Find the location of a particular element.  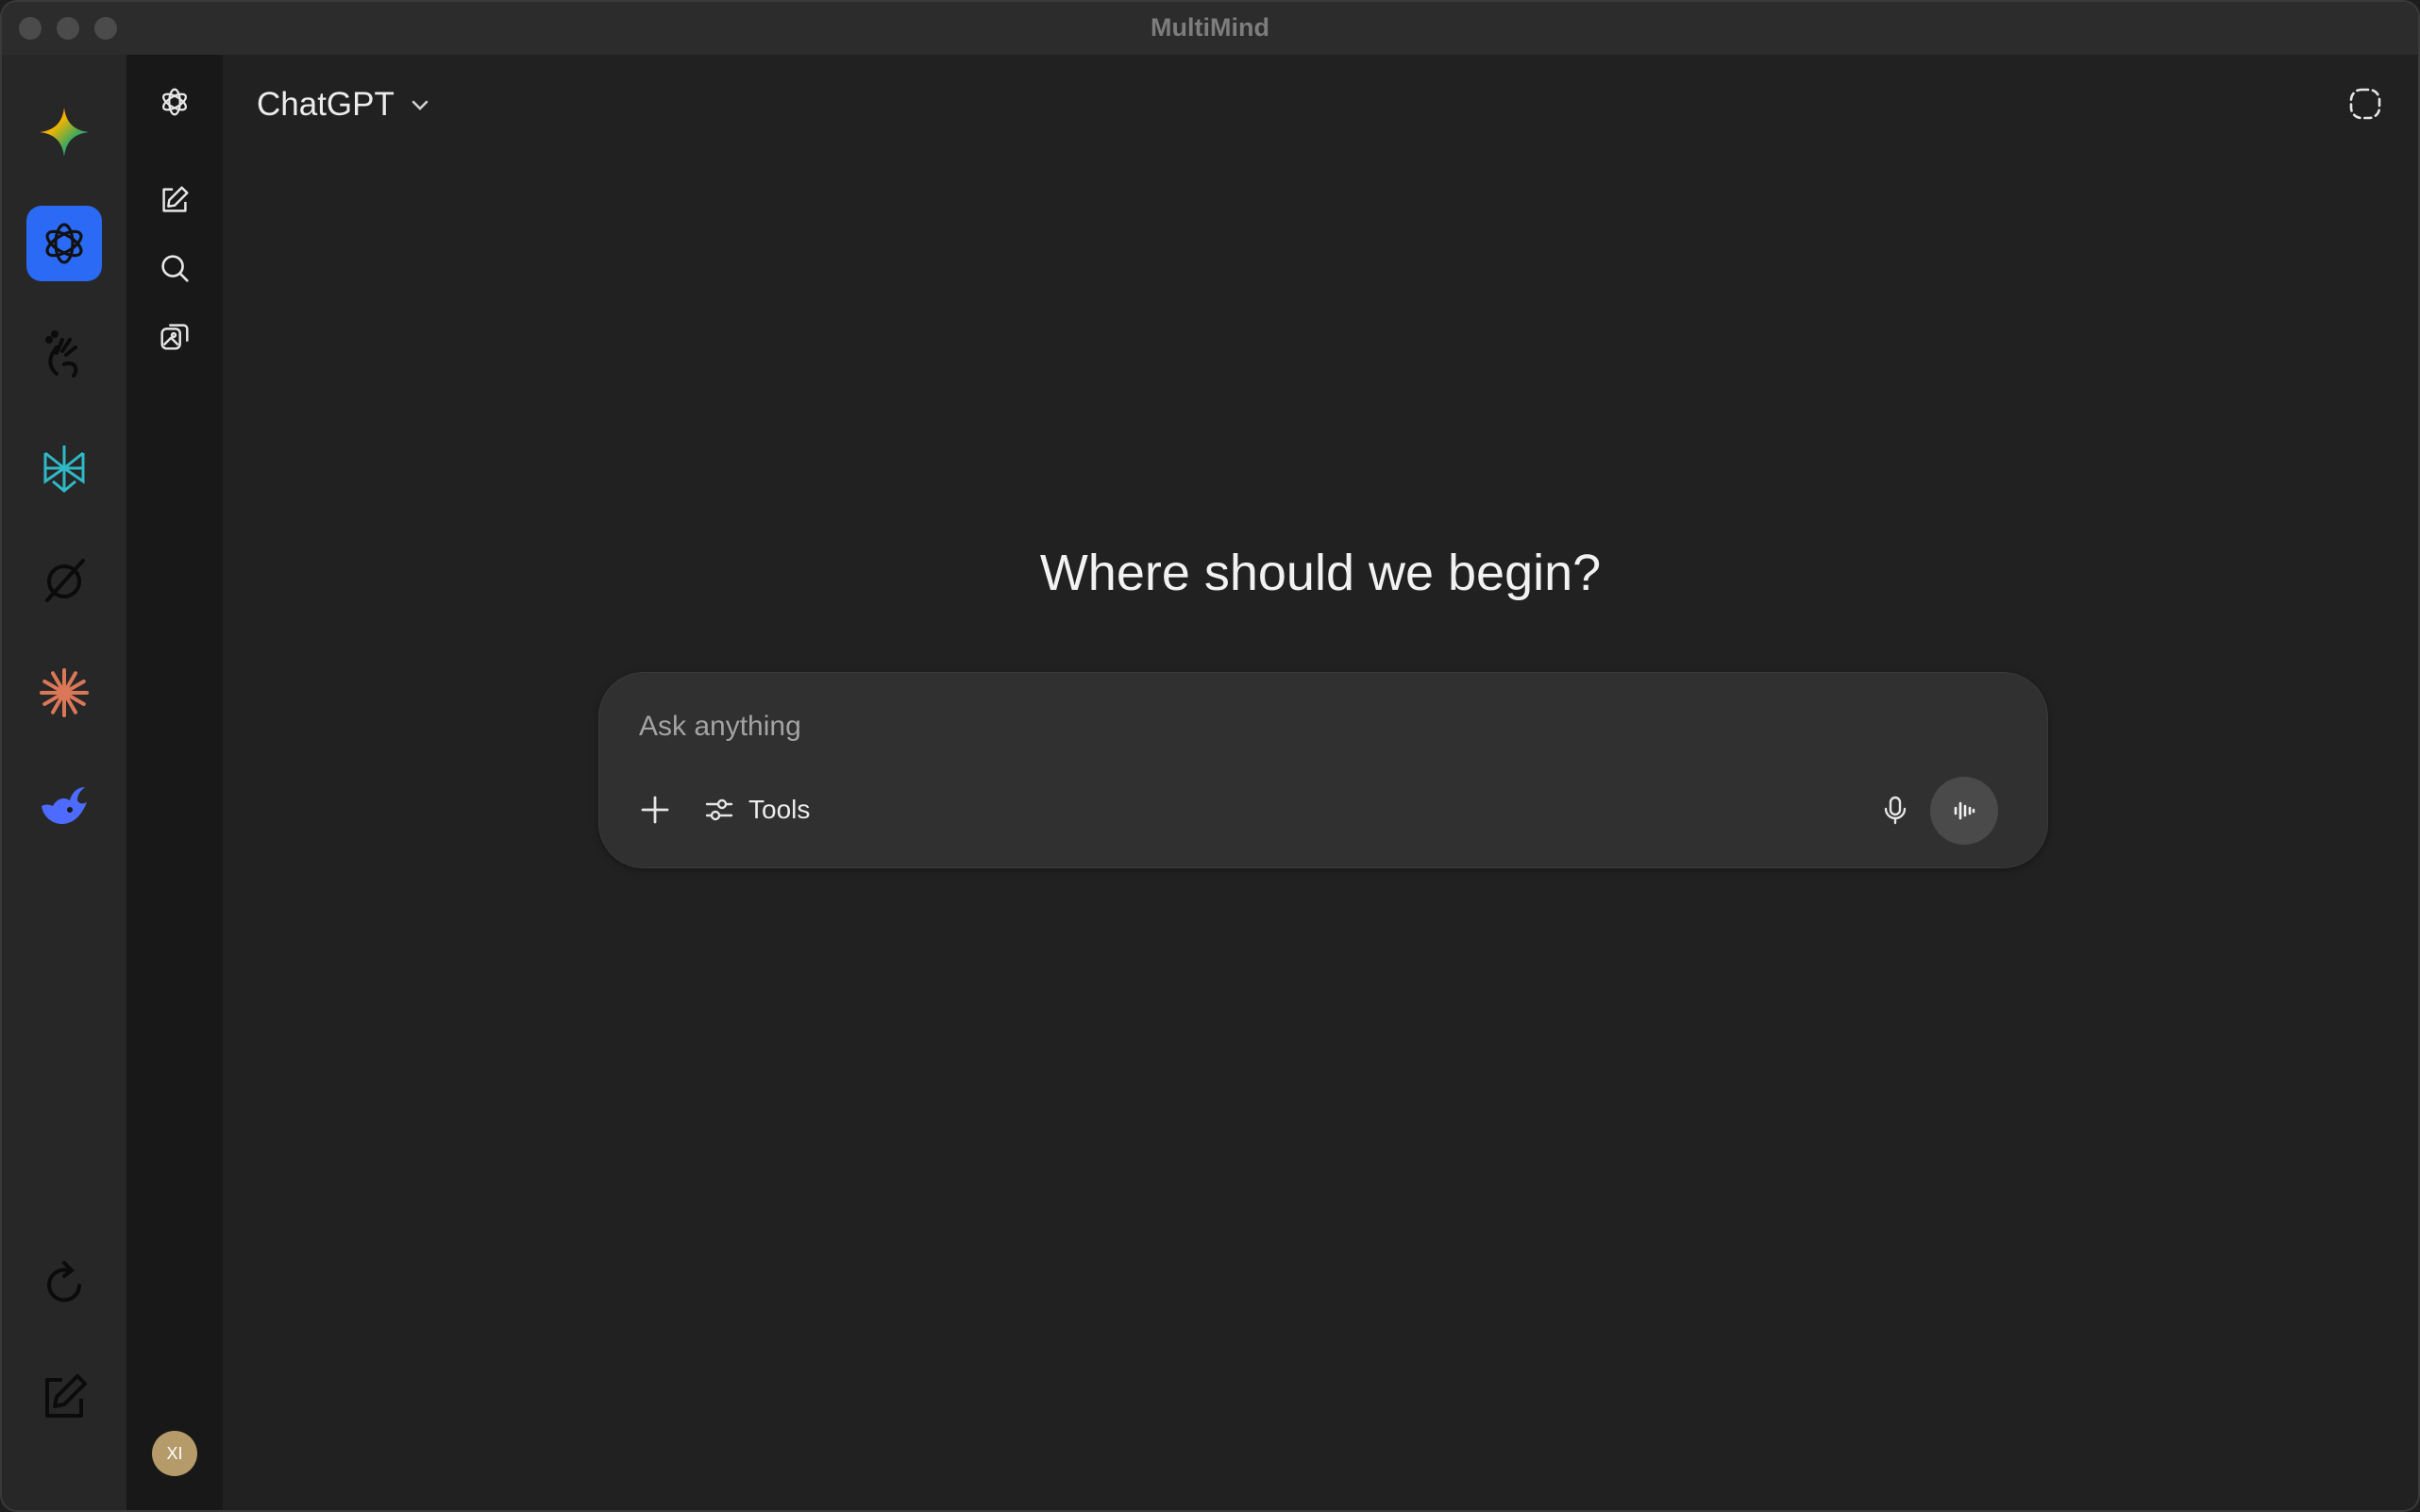

voice-mode-button is located at coordinates (1964, 811).